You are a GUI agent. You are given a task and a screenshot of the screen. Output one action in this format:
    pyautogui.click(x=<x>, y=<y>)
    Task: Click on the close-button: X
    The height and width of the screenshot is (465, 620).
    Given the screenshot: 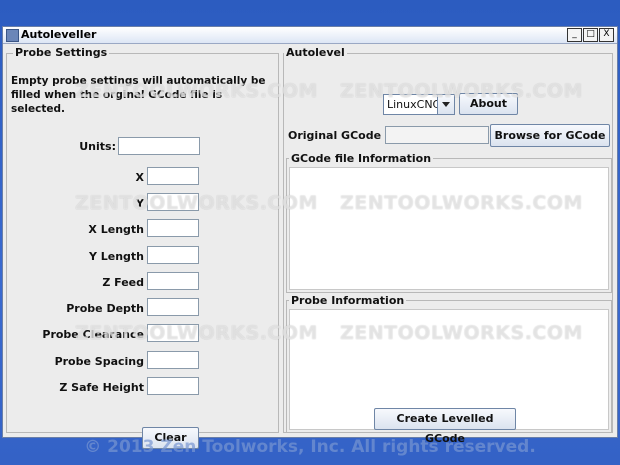 What is the action you would take?
    pyautogui.click(x=606, y=35)
    